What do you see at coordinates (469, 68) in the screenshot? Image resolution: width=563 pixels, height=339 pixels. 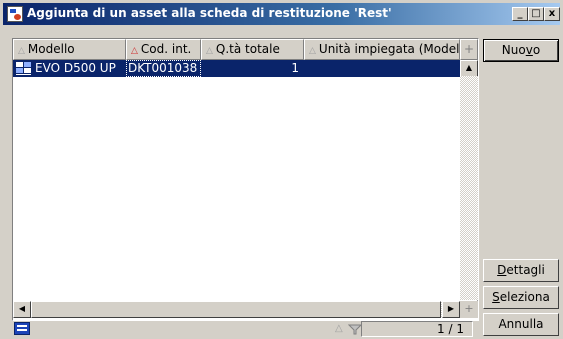 I see `scroll-up-button: ▲` at bounding box center [469, 68].